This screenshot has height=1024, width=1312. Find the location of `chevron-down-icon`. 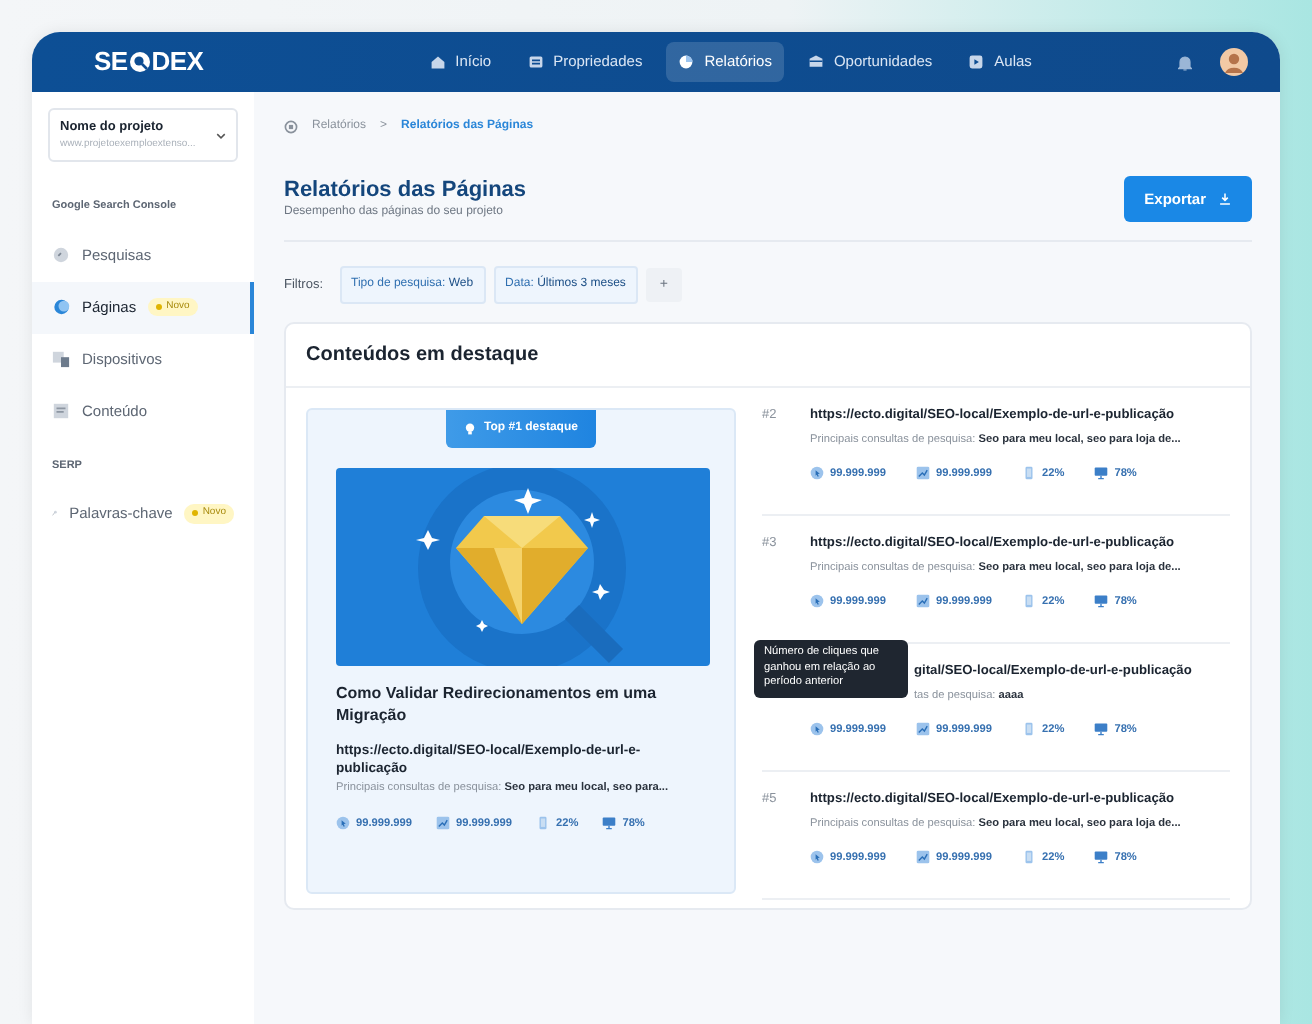

chevron-down-icon is located at coordinates (221, 135).